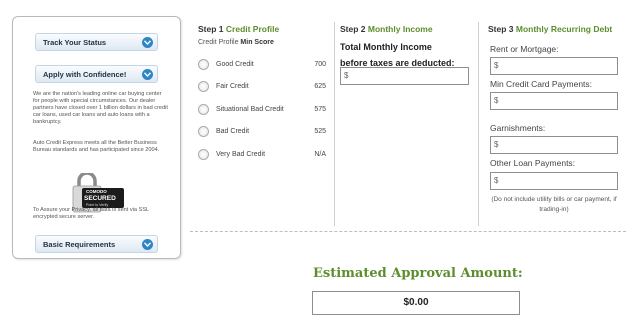 This screenshot has width=640, height=326. What do you see at coordinates (320, 109) in the screenshot?
I see `credit-option-score: 575` at bounding box center [320, 109].